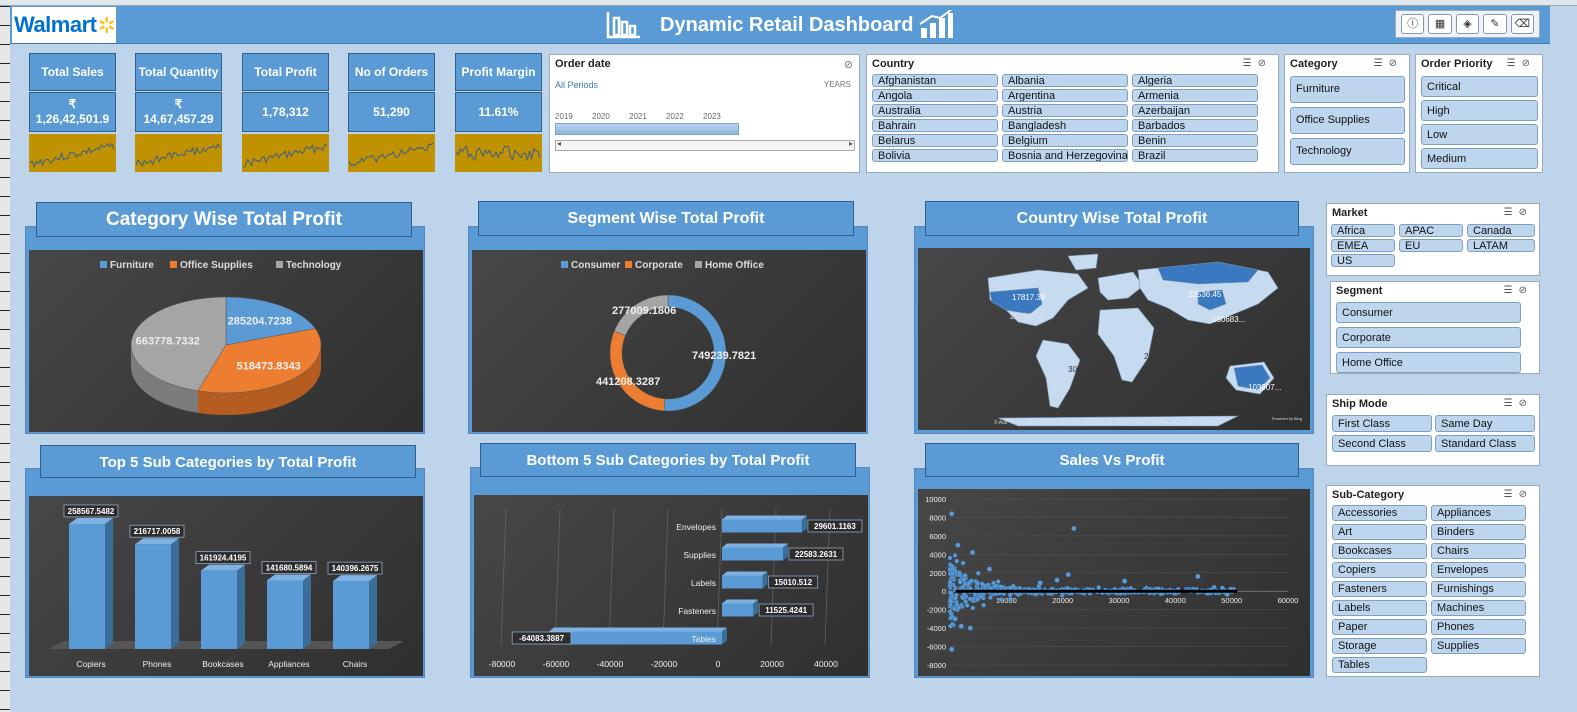  Describe the element at coordinates (1065, 155) in the screenshot. I see `country-chip: Bosnia and Herzegovina` at that location.